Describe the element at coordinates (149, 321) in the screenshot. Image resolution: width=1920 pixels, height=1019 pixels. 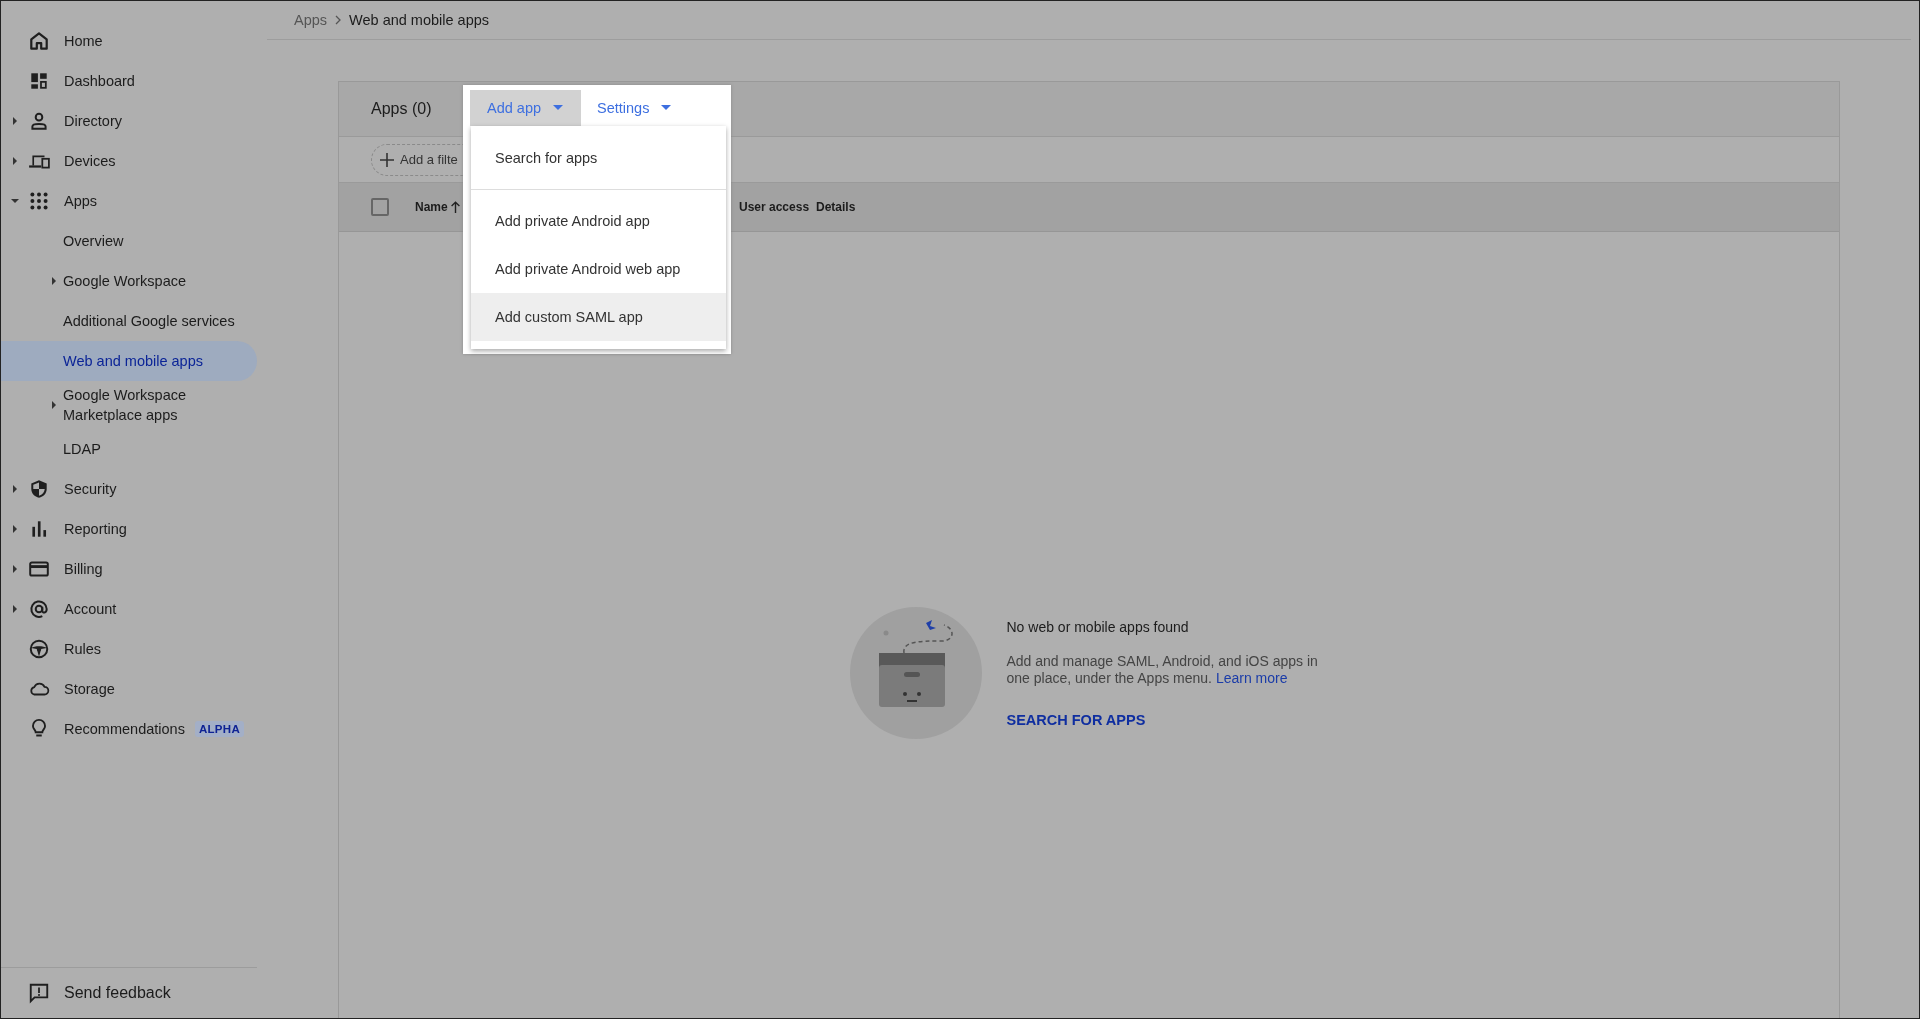
I see `sidebar-label: Additional Google services` at that location.